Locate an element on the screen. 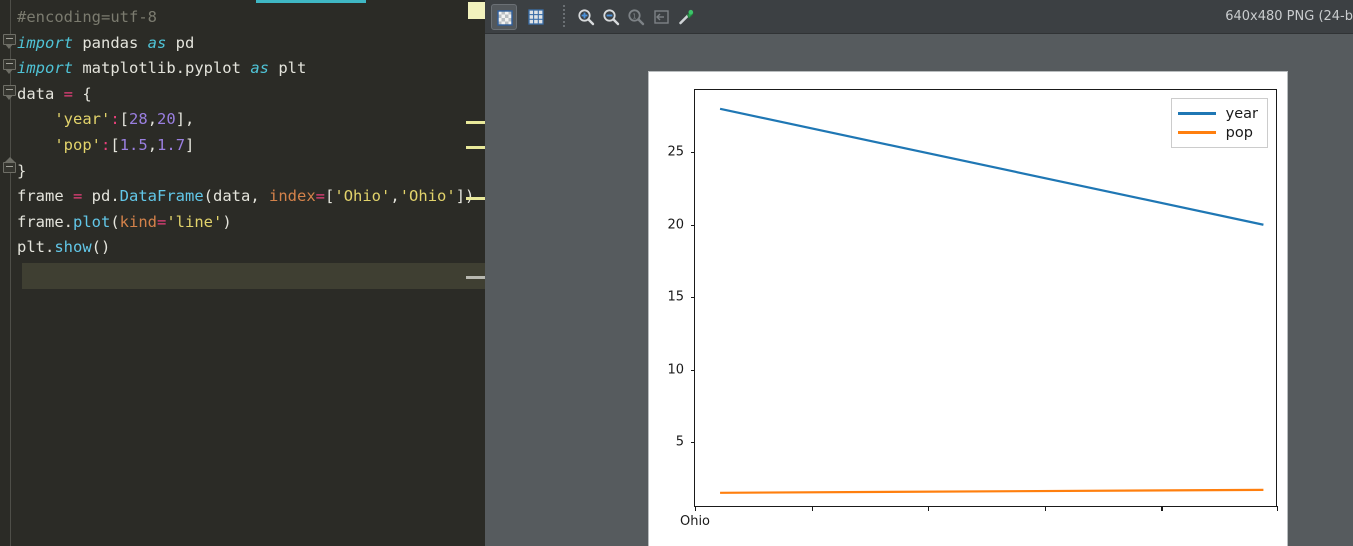  code-token: 'year' is located at coordinates (64, 119).